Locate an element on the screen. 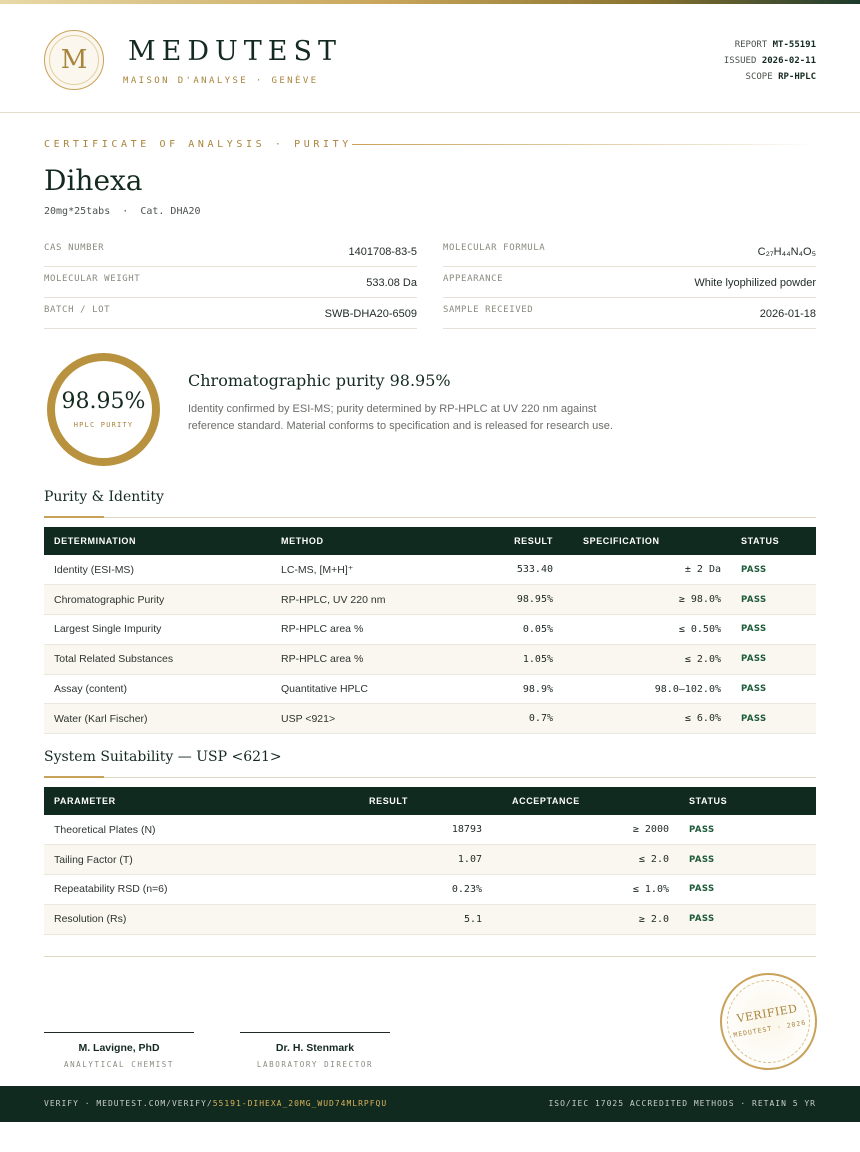 Image resolution: width=860 pixels, height=1152 pixels. info-appearance: APPEARANCE White lyophilized powder is located at coordinates (629, 282).